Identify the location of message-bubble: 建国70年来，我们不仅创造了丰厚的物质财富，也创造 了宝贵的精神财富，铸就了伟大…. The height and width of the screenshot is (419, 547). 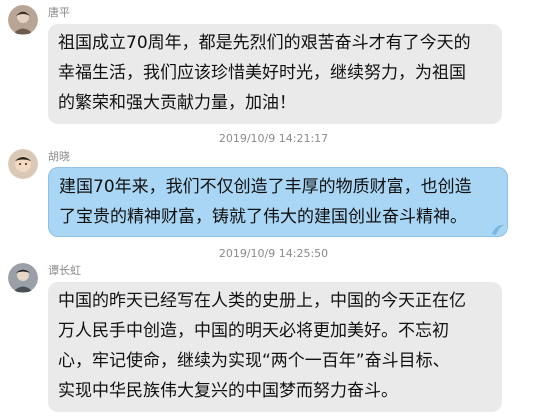
(278, 202).